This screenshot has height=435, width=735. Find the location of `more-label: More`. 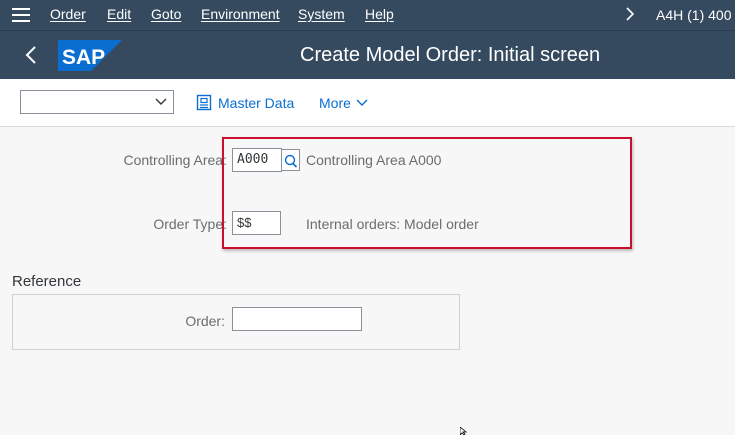

more-label: More is located at coordinates (335, 103).